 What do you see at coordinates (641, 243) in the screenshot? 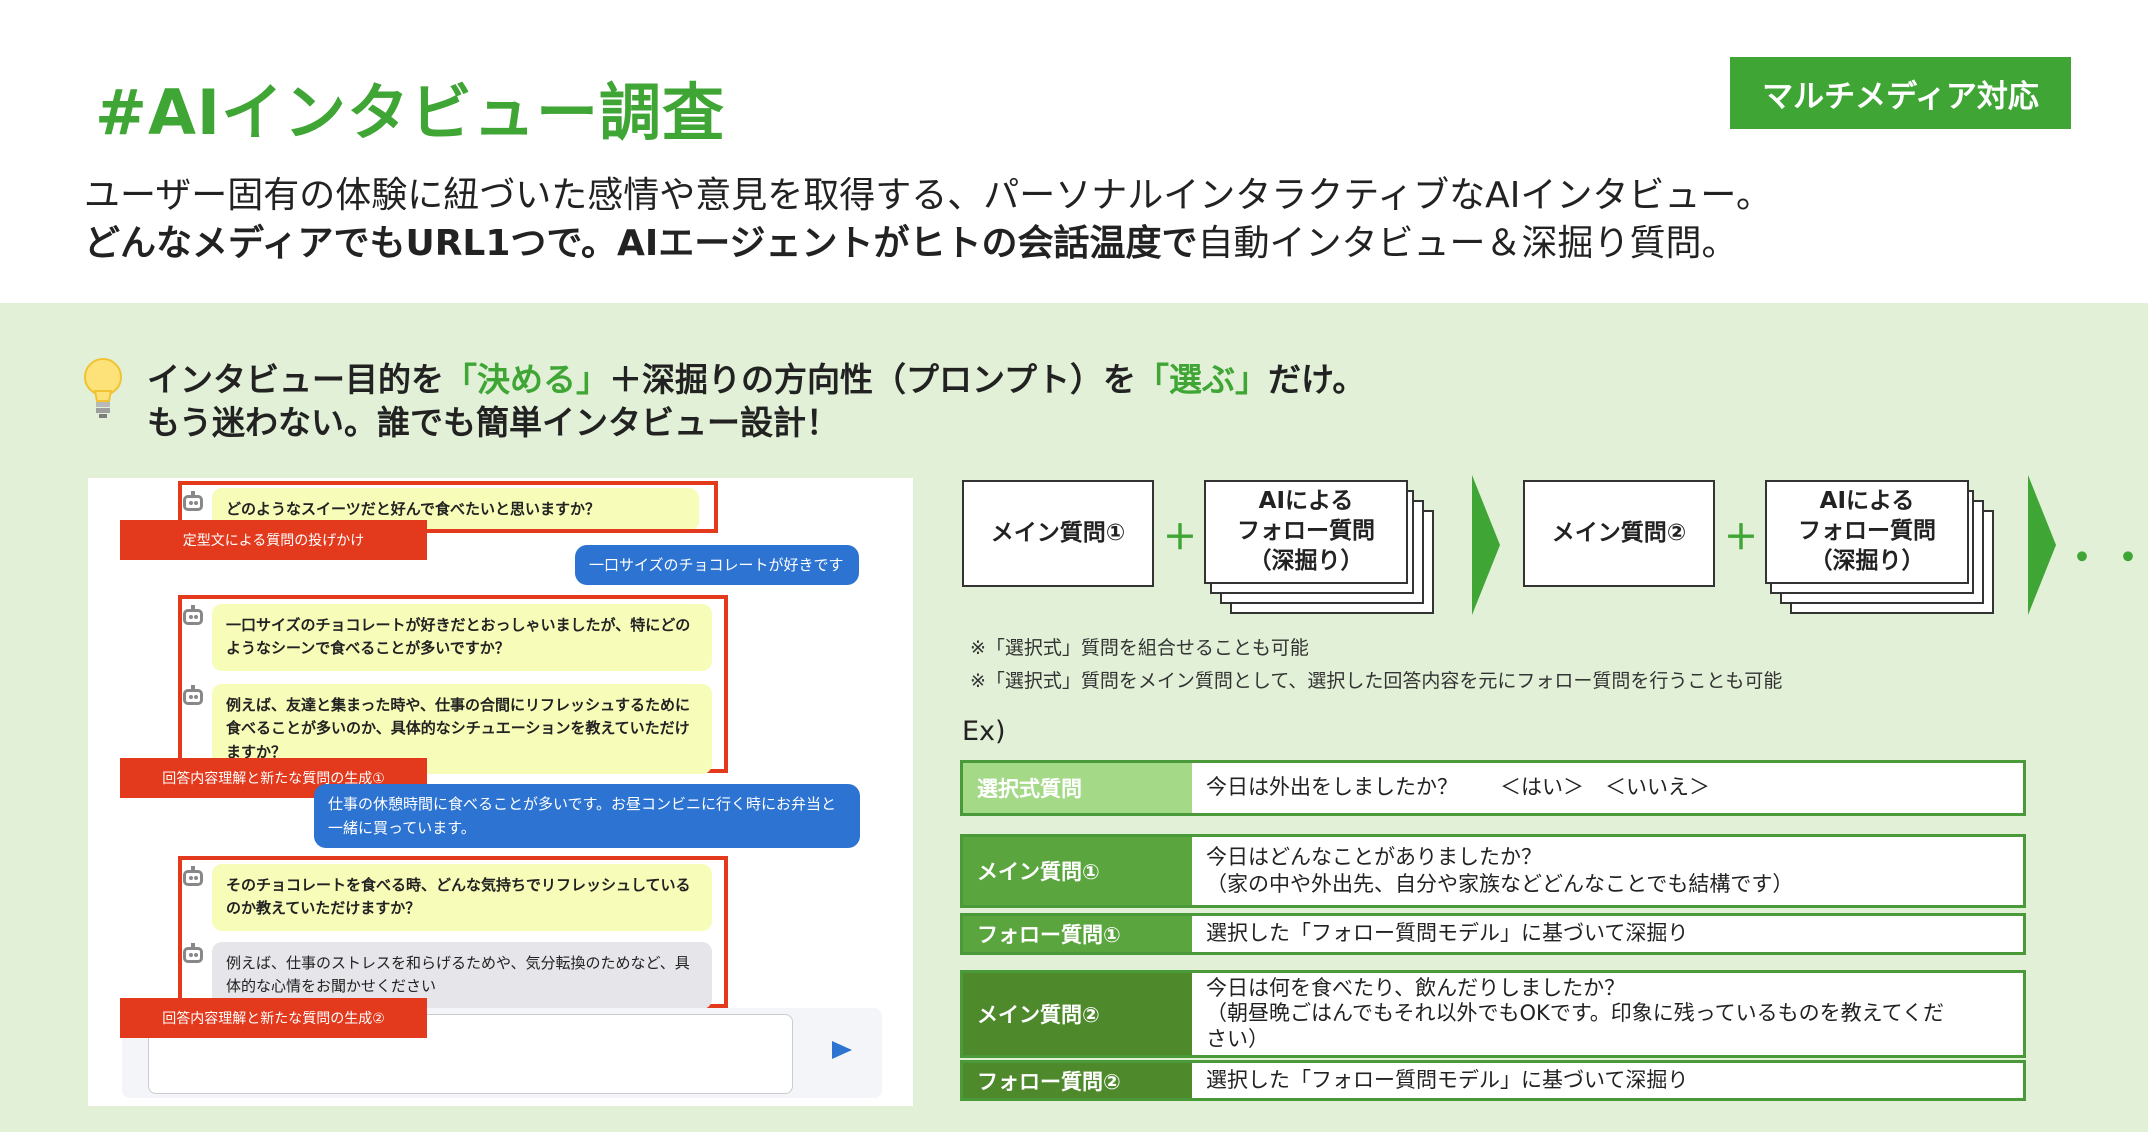
I see `lead-line-2-bold: どんなメディアでもURL1つで。AIエージェントがヒトの会話温度で` at bounding box center [641, 243].